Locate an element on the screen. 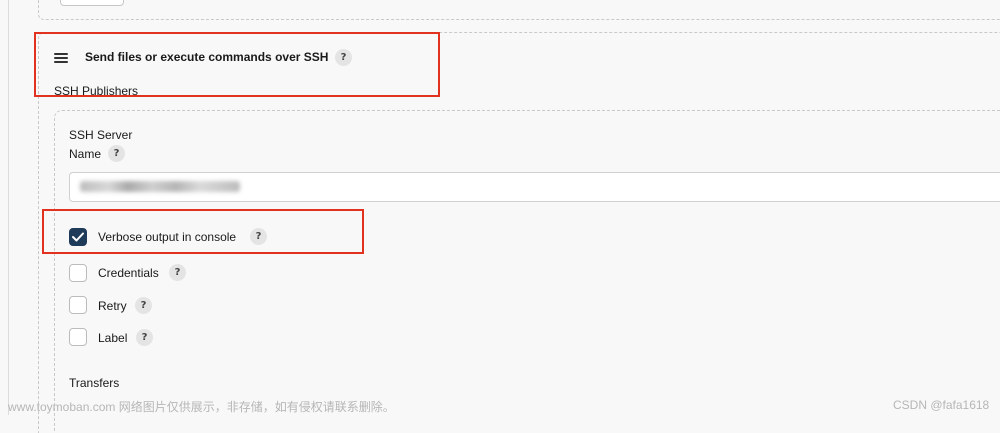  previous-step-section is located at coordinates (519, 10).